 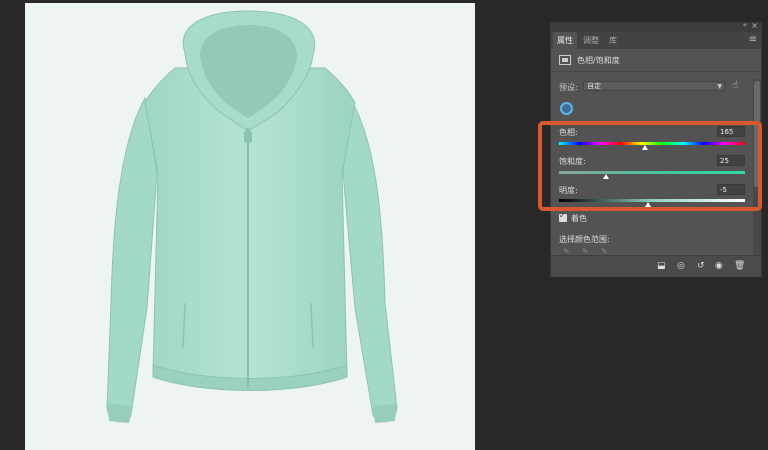 I want to click on hue-saturation-layer-icon, so click(x=565, y=60).